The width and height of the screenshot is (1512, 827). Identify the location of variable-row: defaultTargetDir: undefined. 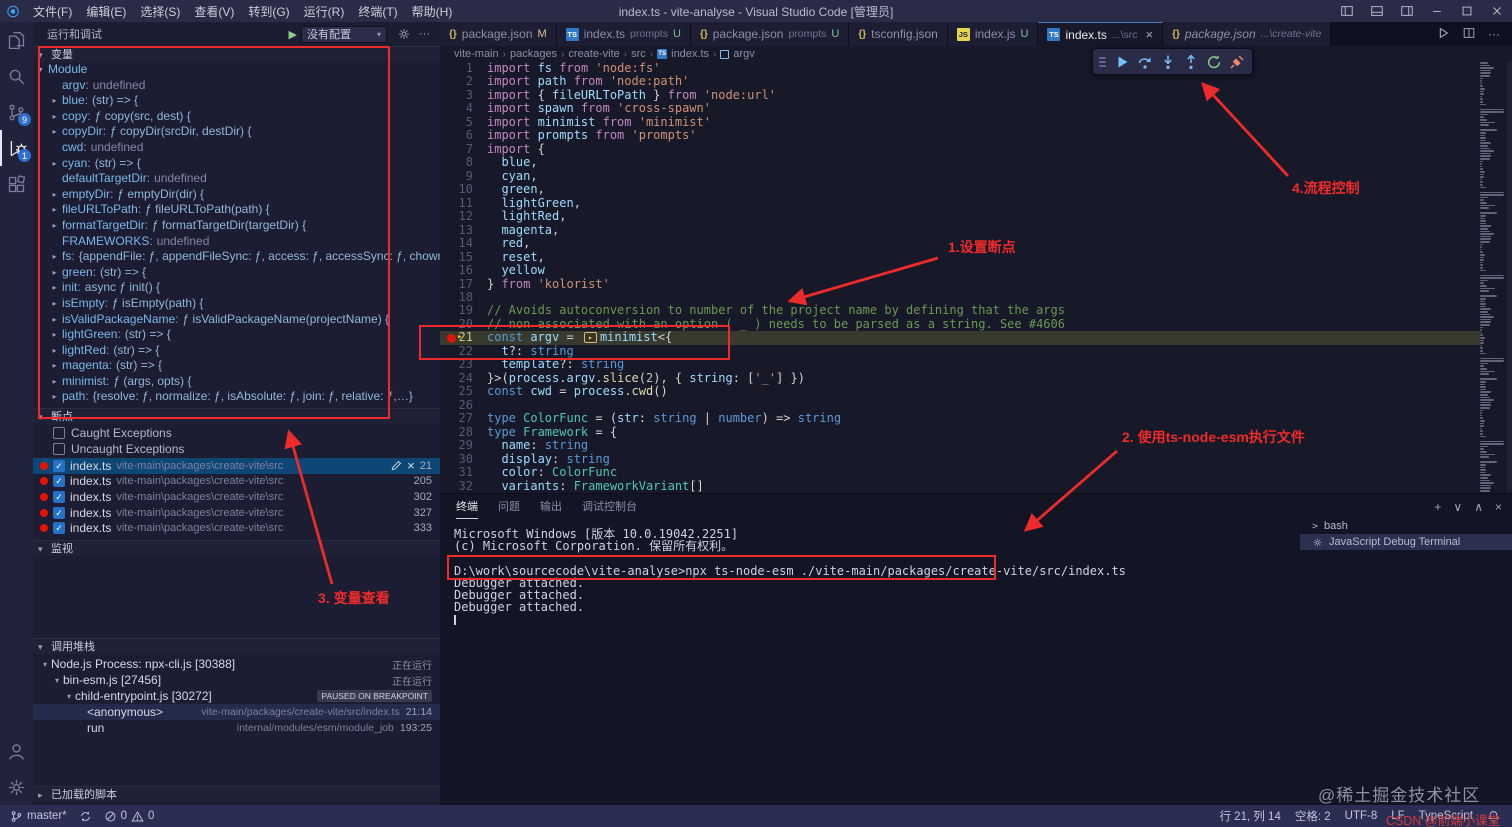
(236, 179).